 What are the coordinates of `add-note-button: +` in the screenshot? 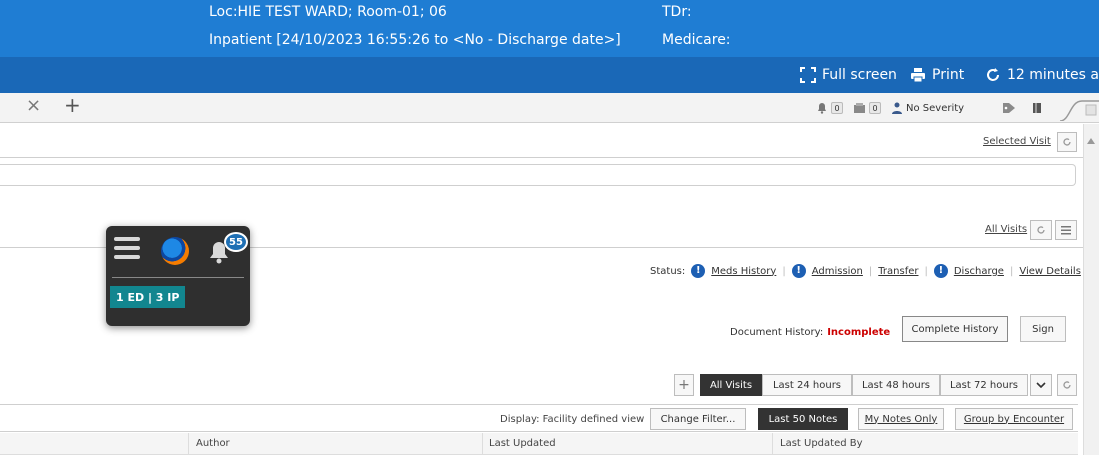 It's located at (684, 385).